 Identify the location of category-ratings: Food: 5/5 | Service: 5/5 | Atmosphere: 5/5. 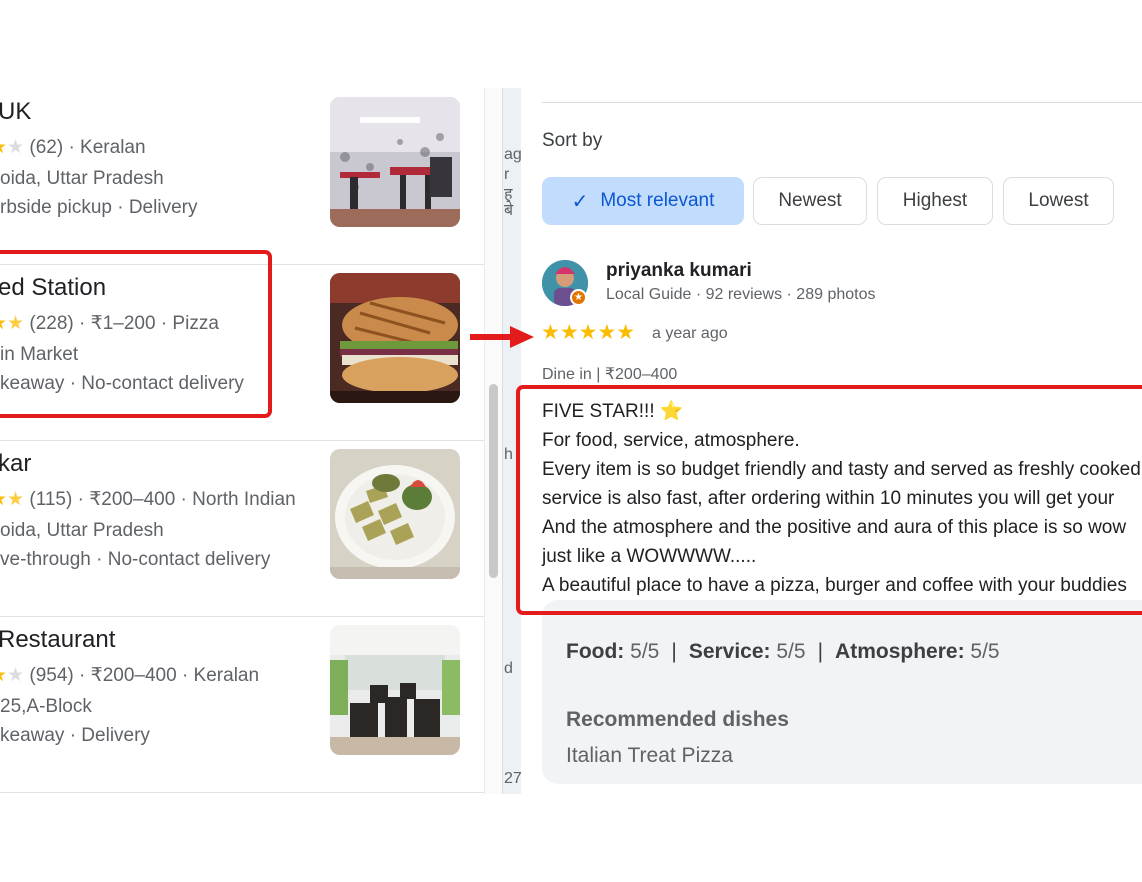
(783, 652).